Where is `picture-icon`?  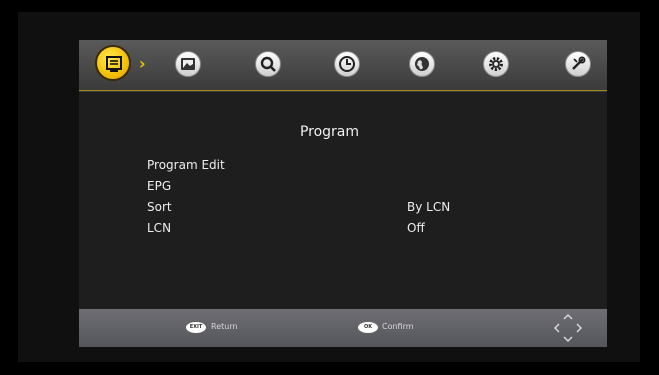
picture-icon is located at coordinates (188, 64).